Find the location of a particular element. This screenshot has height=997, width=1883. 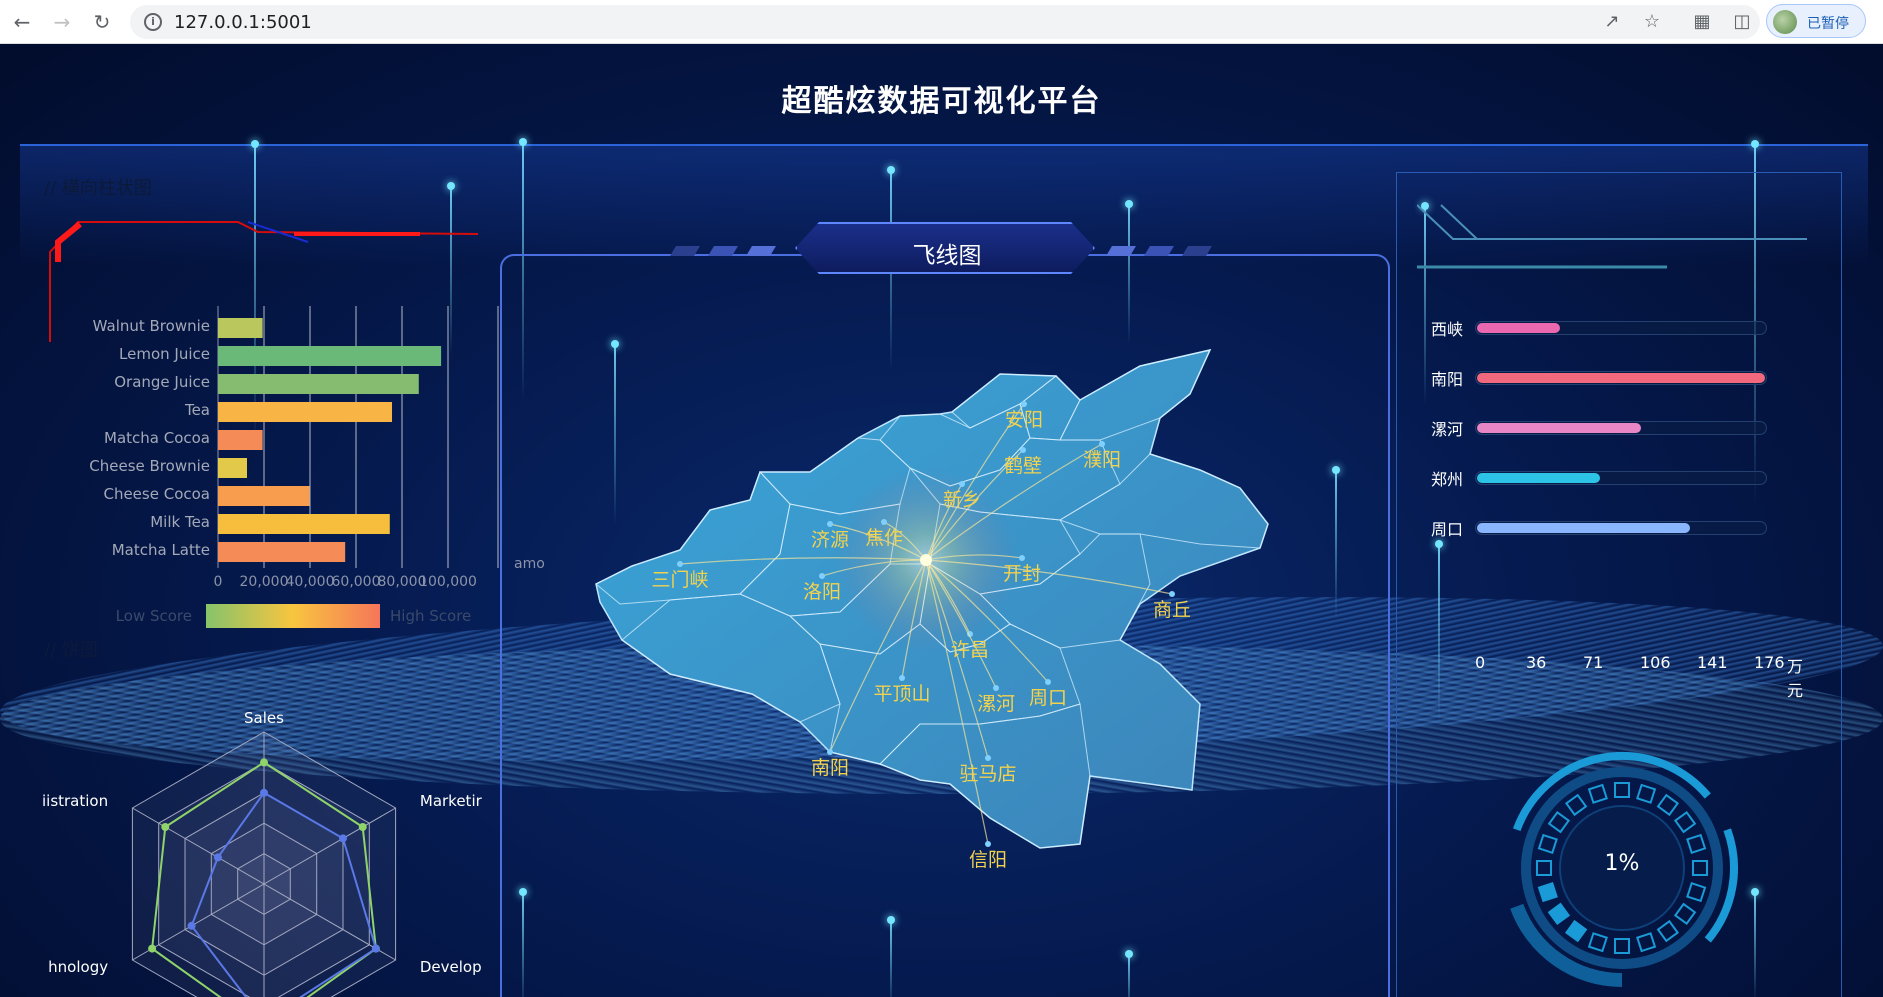

visual-map-bar is located at coordinates (293, 616).